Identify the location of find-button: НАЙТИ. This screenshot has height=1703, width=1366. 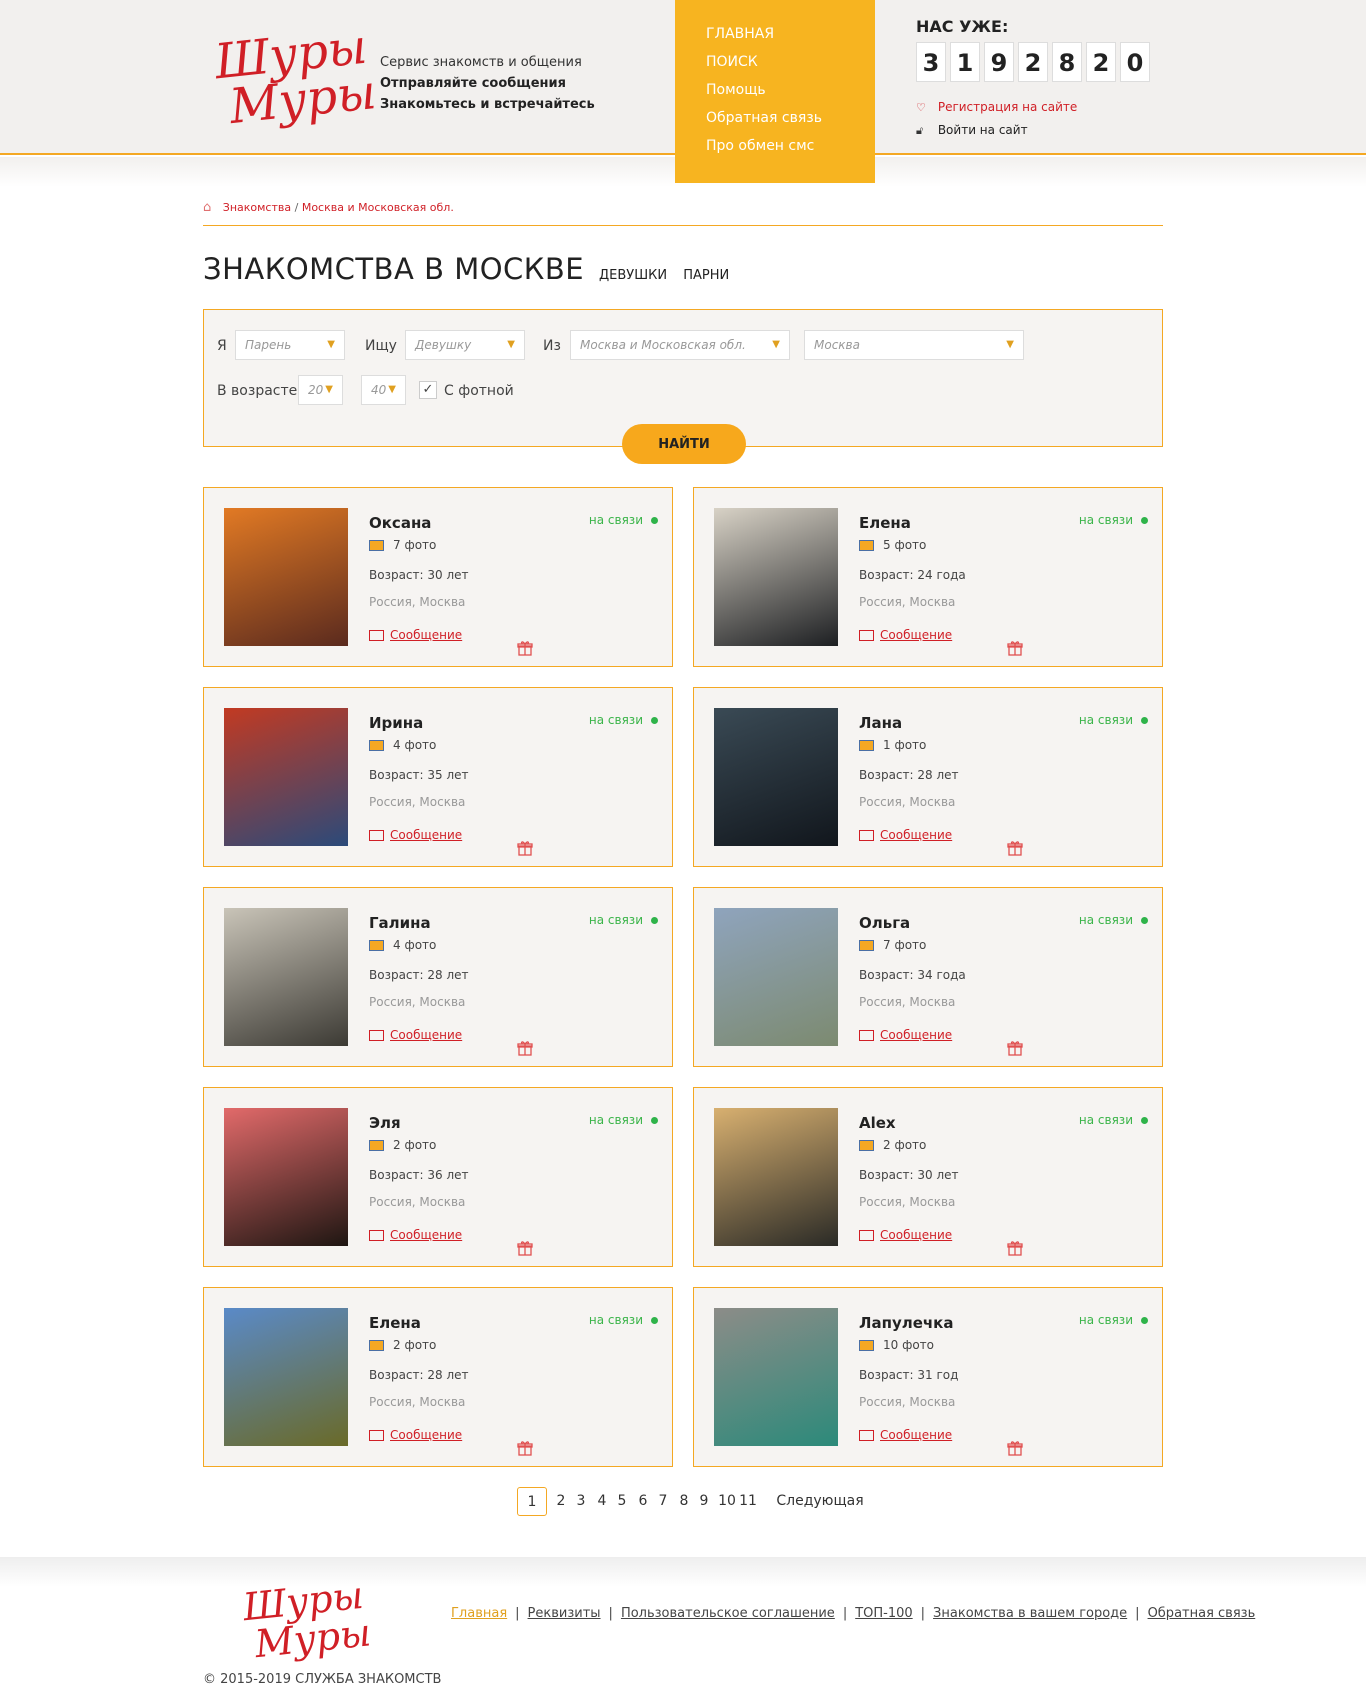
(684, 444).